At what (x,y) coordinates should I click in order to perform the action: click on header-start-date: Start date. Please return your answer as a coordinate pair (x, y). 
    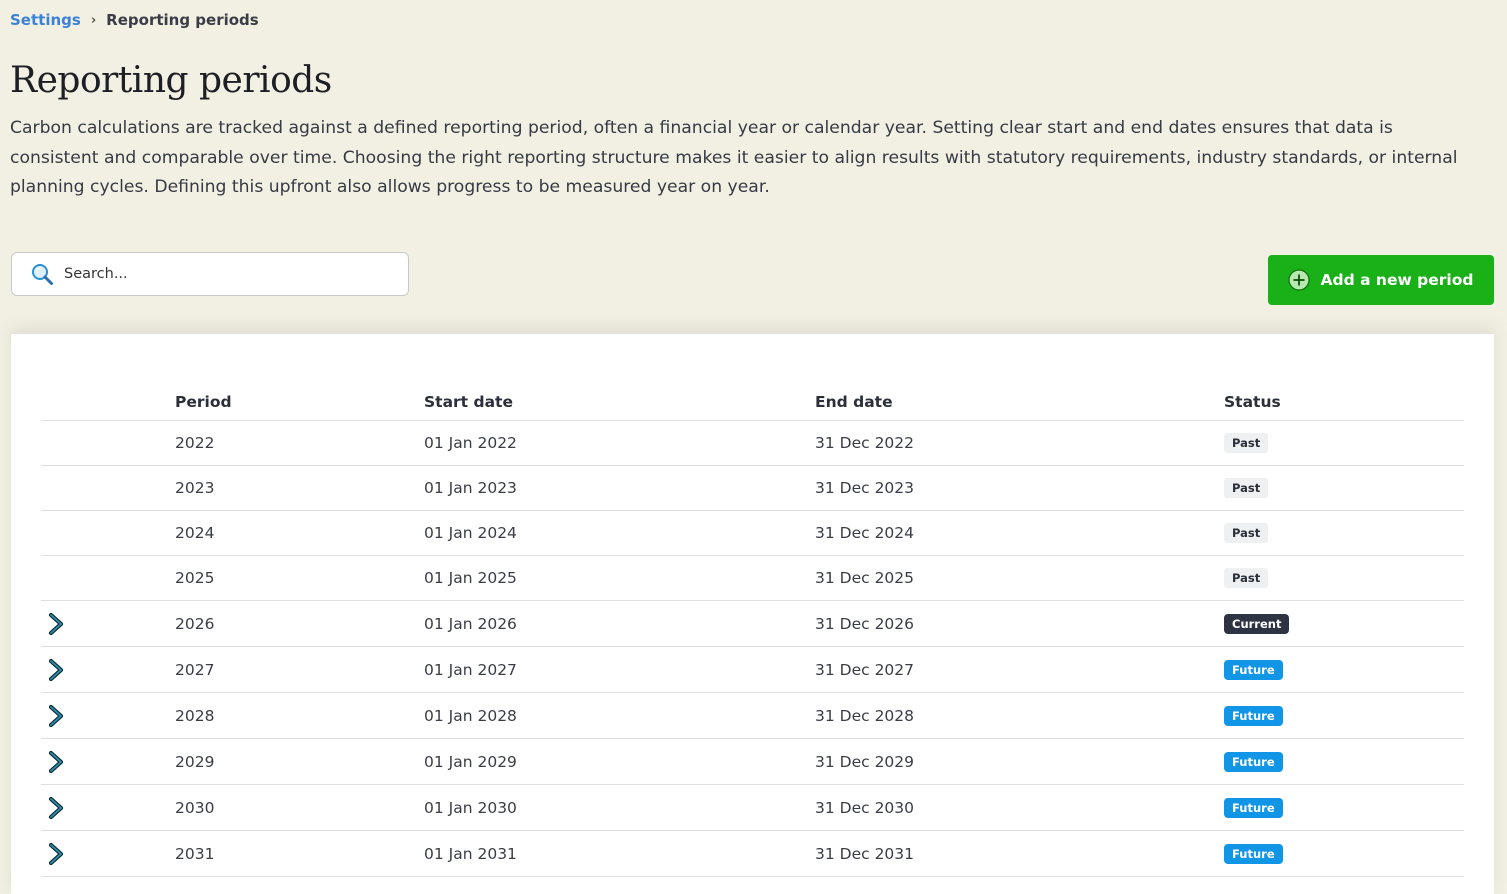
    Looking at the image, I should click on (619, 402).